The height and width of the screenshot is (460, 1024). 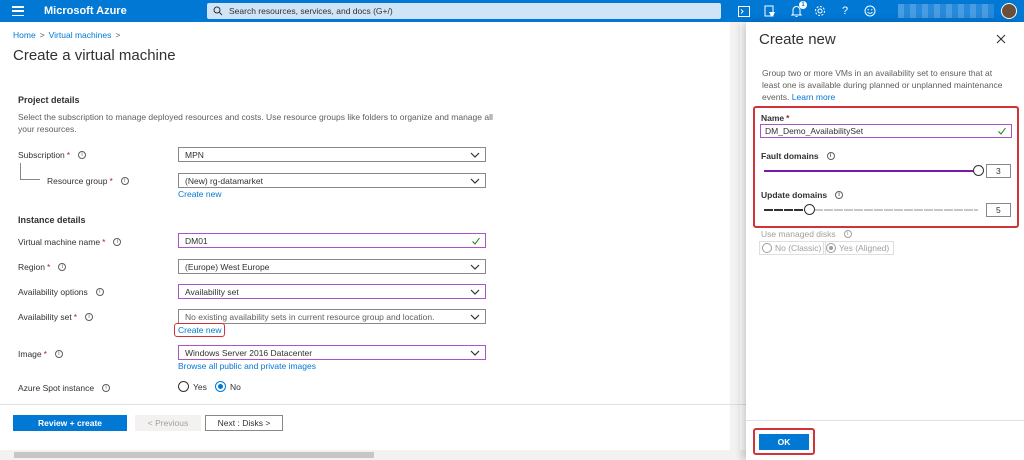 What do you see at coordinates (70, 242) in the screenshot?
I see `vm-name-label: Virtual machine name * i` at bounding box center [70, 242].